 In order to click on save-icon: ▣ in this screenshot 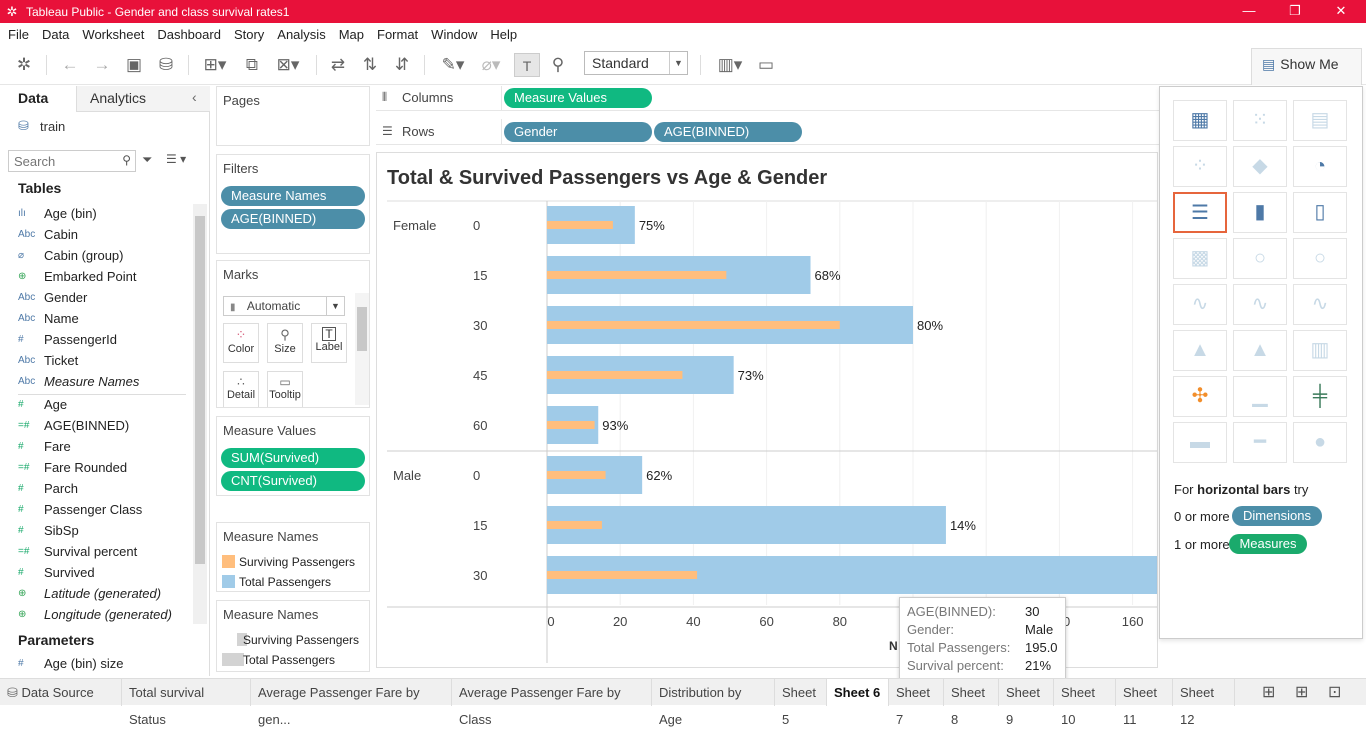, I will do `click(134, 65)`.